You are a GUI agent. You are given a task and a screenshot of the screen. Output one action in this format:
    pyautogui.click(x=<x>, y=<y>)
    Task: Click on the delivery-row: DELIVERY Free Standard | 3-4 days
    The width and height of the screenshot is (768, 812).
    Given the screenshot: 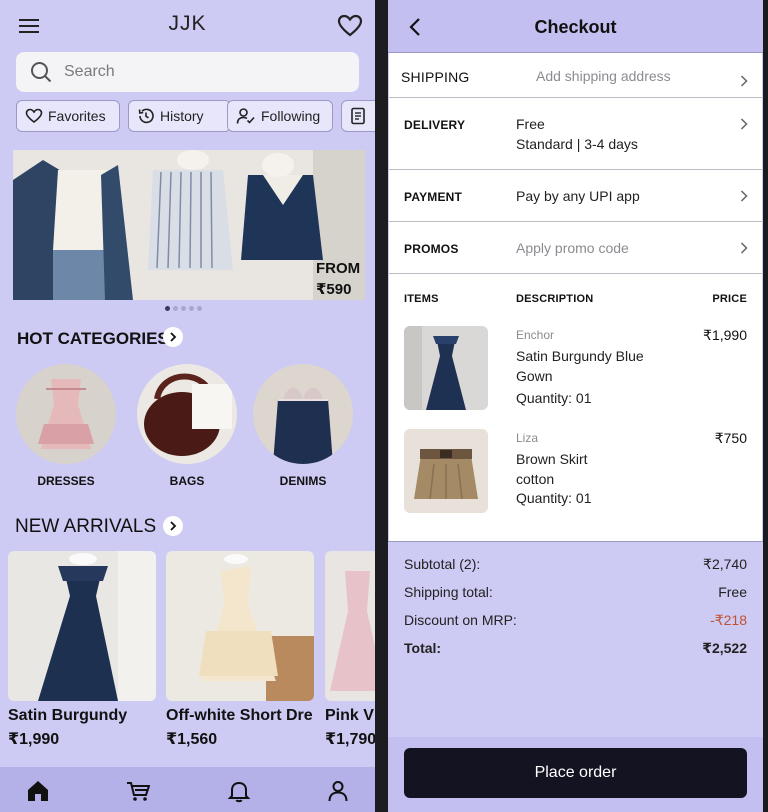 What is the action you would take?
    pyautogui.click(x=575, y=134)
    